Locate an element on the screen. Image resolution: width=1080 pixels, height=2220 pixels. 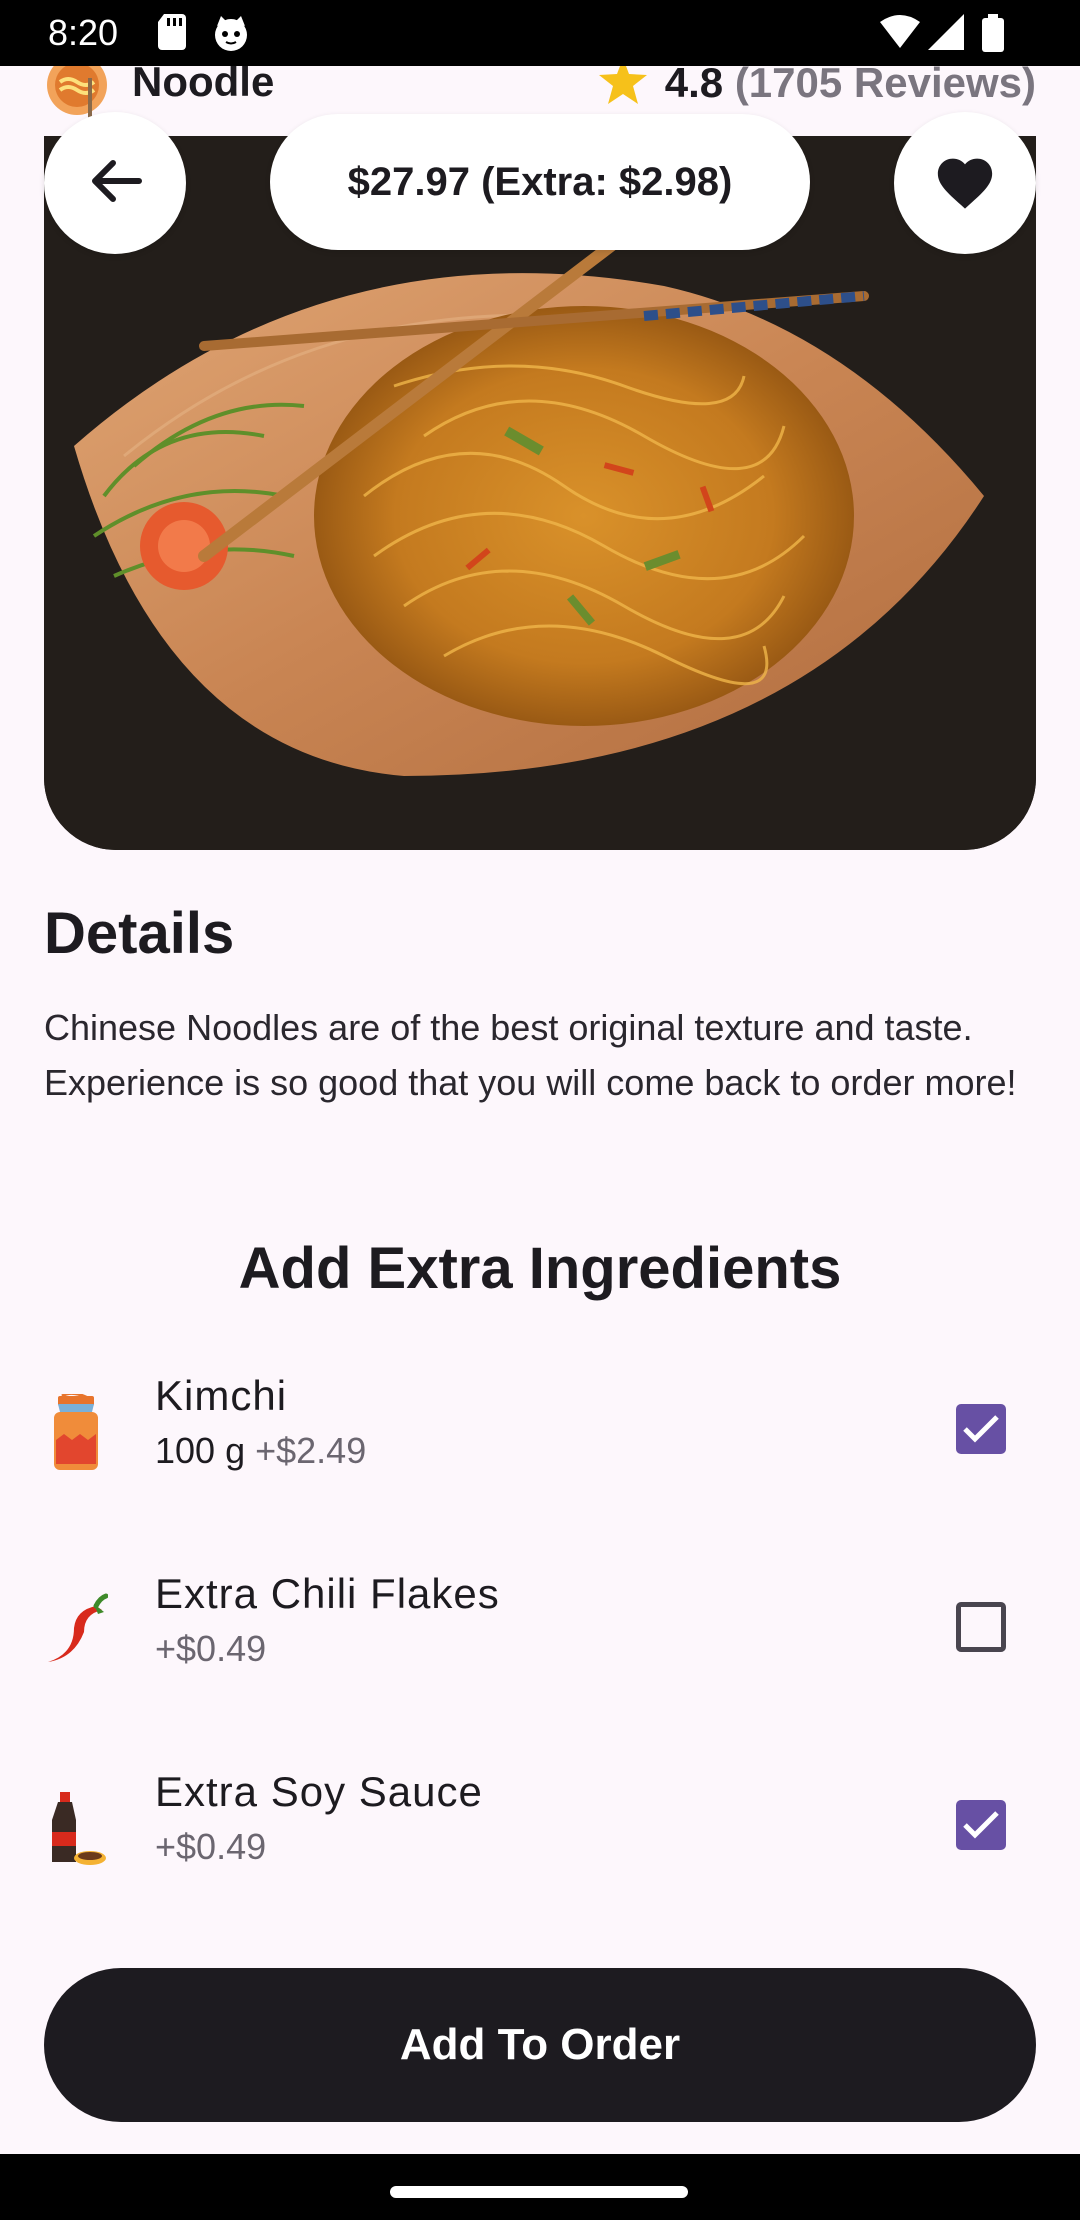
ingredient-quantity: 100 g is located at coordinates (200, 1450).